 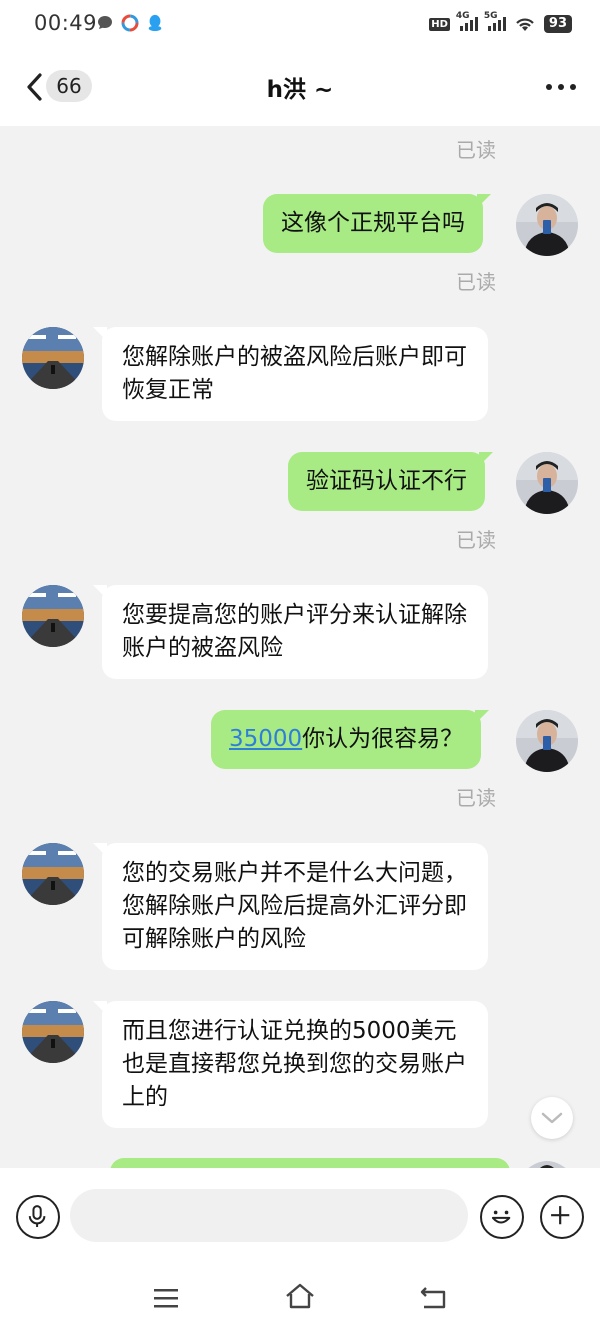 I want to click on input-bar, so click(x=300, y=1218).